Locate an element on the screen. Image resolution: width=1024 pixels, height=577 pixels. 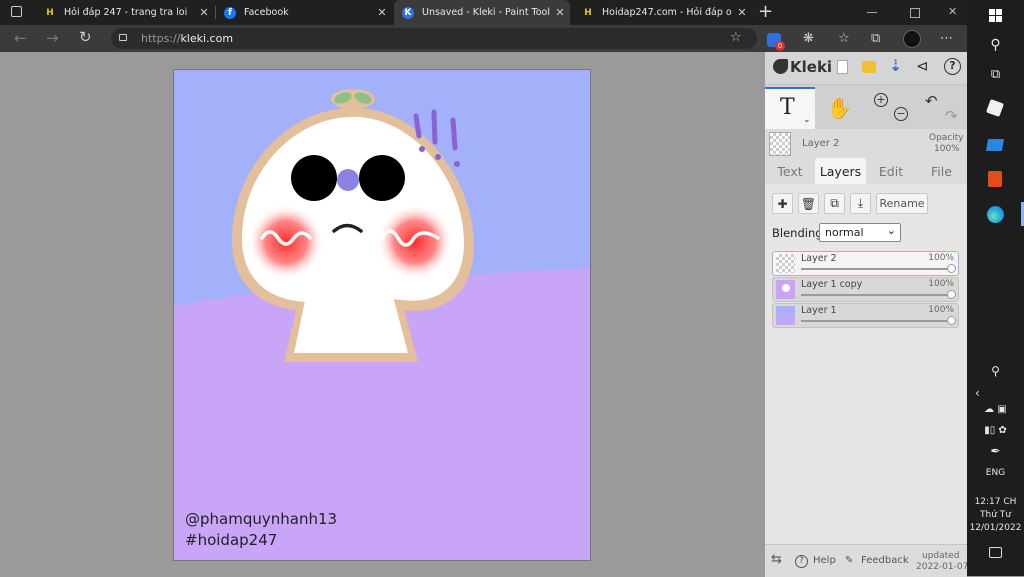
office-icon is located at coordinates (995, 179).